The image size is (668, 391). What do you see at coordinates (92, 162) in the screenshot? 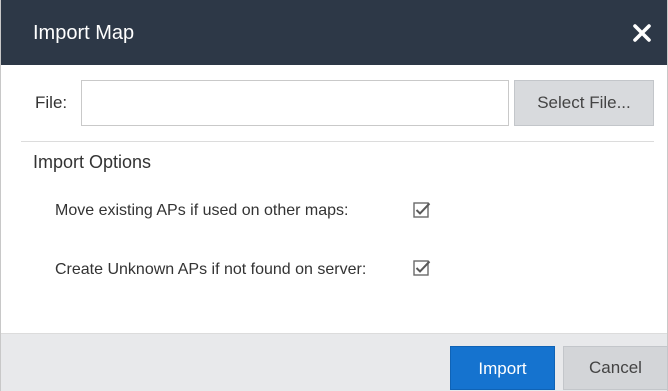
I see `import-options-title: Import Options` at bounding box center [92, 162].